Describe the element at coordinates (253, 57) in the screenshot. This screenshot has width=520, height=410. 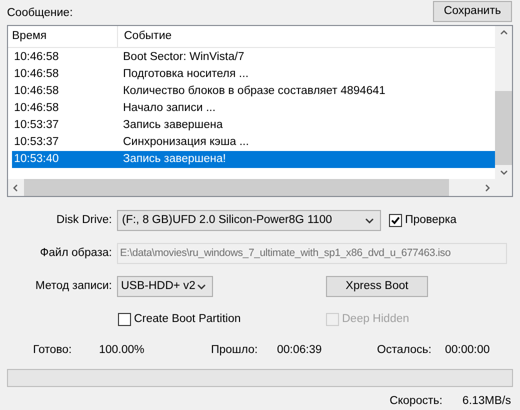
I see `log-row: 10:46:58 Boot Sector: WinVista/7` at that location.